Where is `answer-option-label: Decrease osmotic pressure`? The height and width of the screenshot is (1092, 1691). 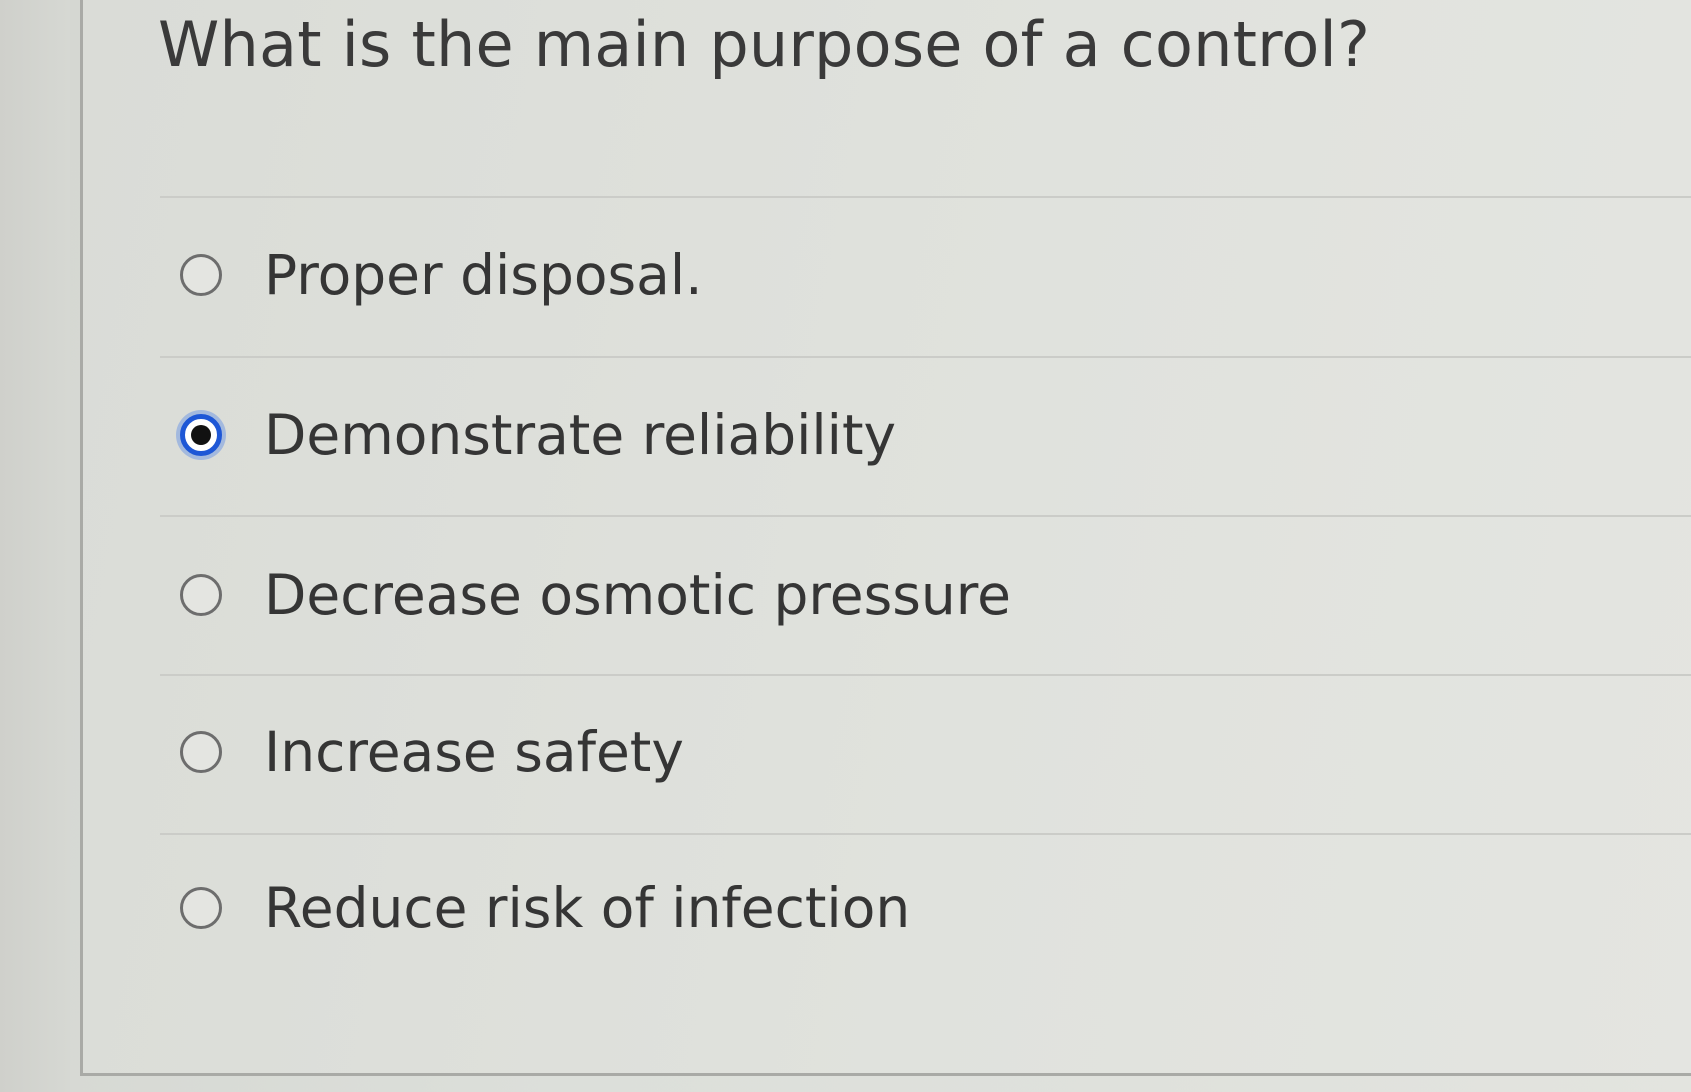 answer-option-label: Decrease osmotic pressure is located at coordinates (638, 595).